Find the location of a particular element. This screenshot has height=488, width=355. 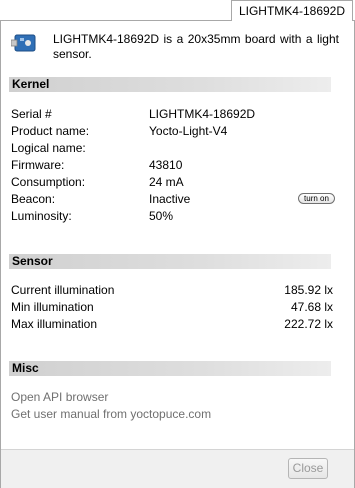

close-button: Close is located at coordinates (308, 468).